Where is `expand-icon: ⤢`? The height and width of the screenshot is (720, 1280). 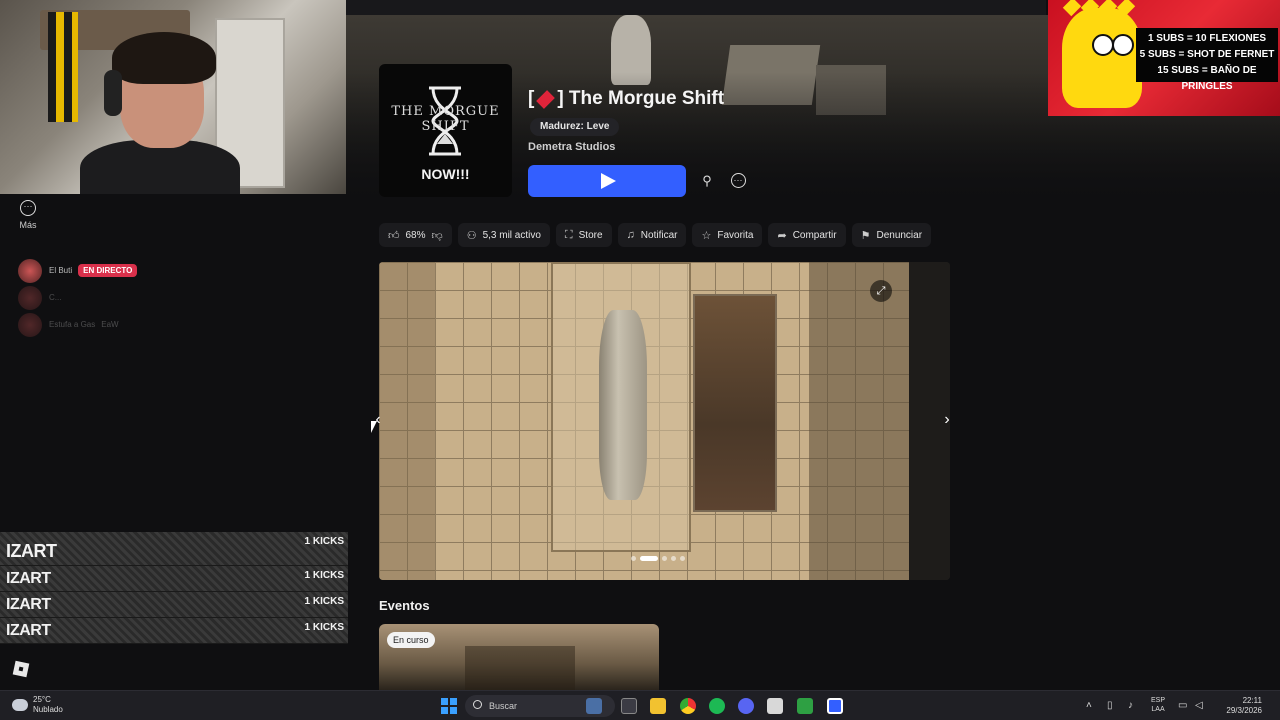 expand-icon: ⤢ is located at coordinates (881, 291).